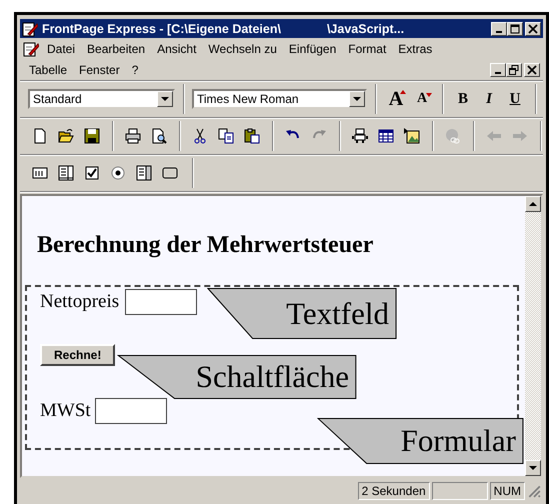 Image resolution: width=549 pixels, height=504 pixels. Describe the element at coordinates (396, 99) in the screenshot. I see `increase-font-button: A` at that location.